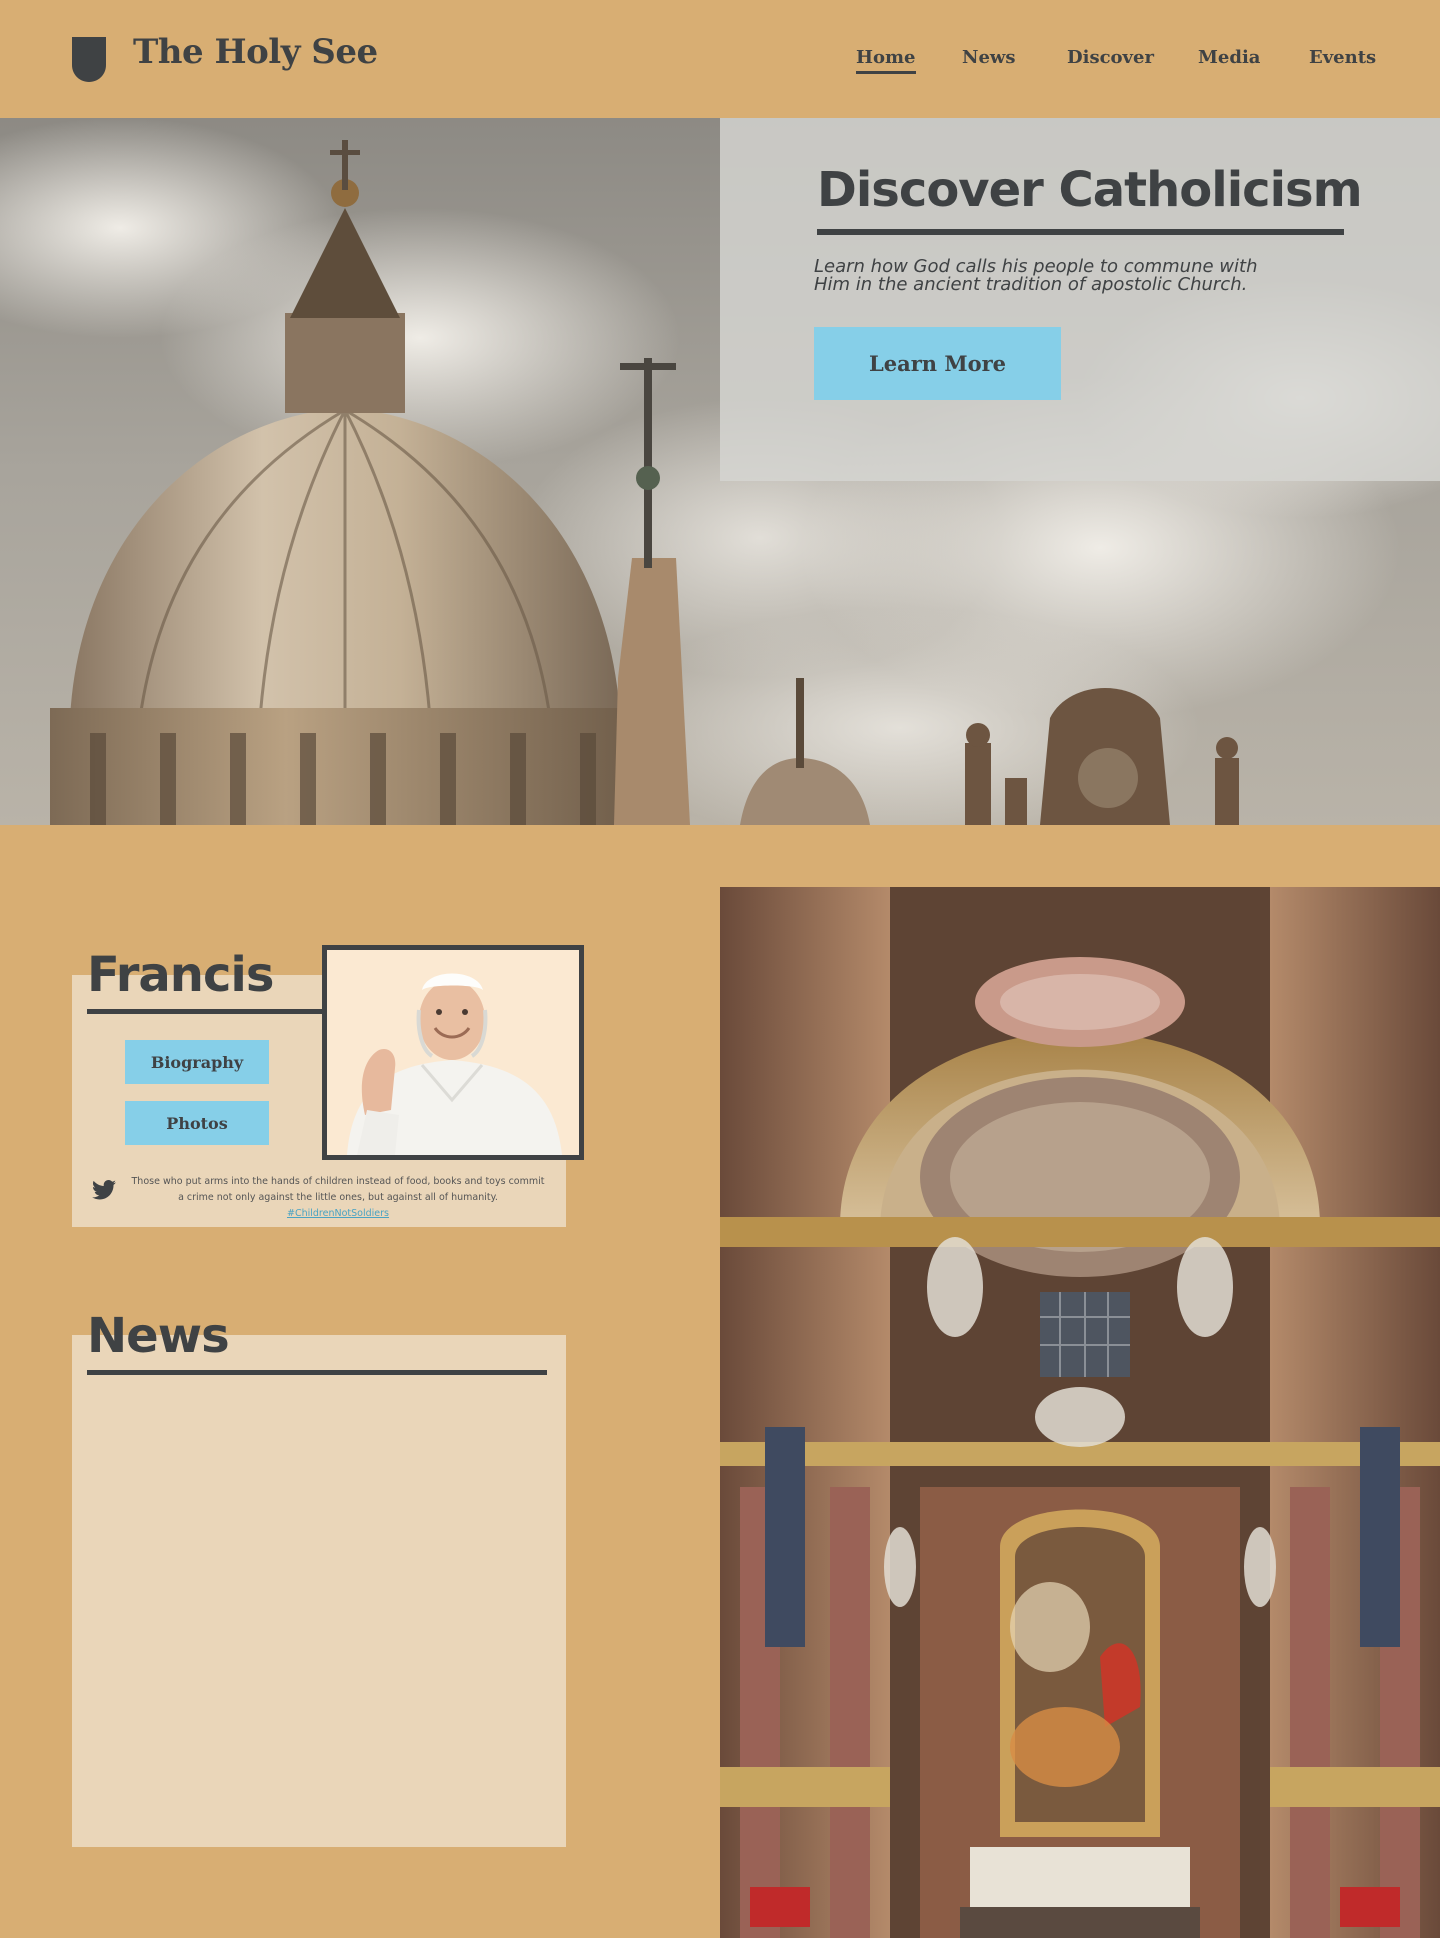 This screenshot has width=1440, height=1938. What do you see at coordinates (989, 57) in the screenshot?
I see `nav-news: News` at bounding box center [989, 57].